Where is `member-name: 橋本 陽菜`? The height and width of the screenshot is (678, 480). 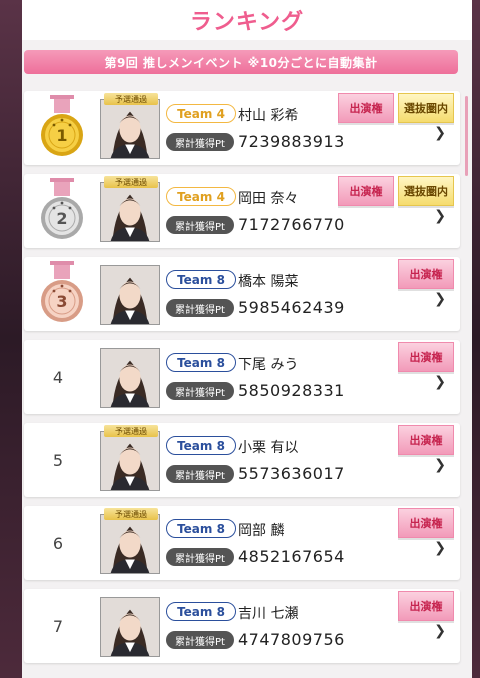 member-name: 橋本 陽菜 is located at coordinates (268, 282).